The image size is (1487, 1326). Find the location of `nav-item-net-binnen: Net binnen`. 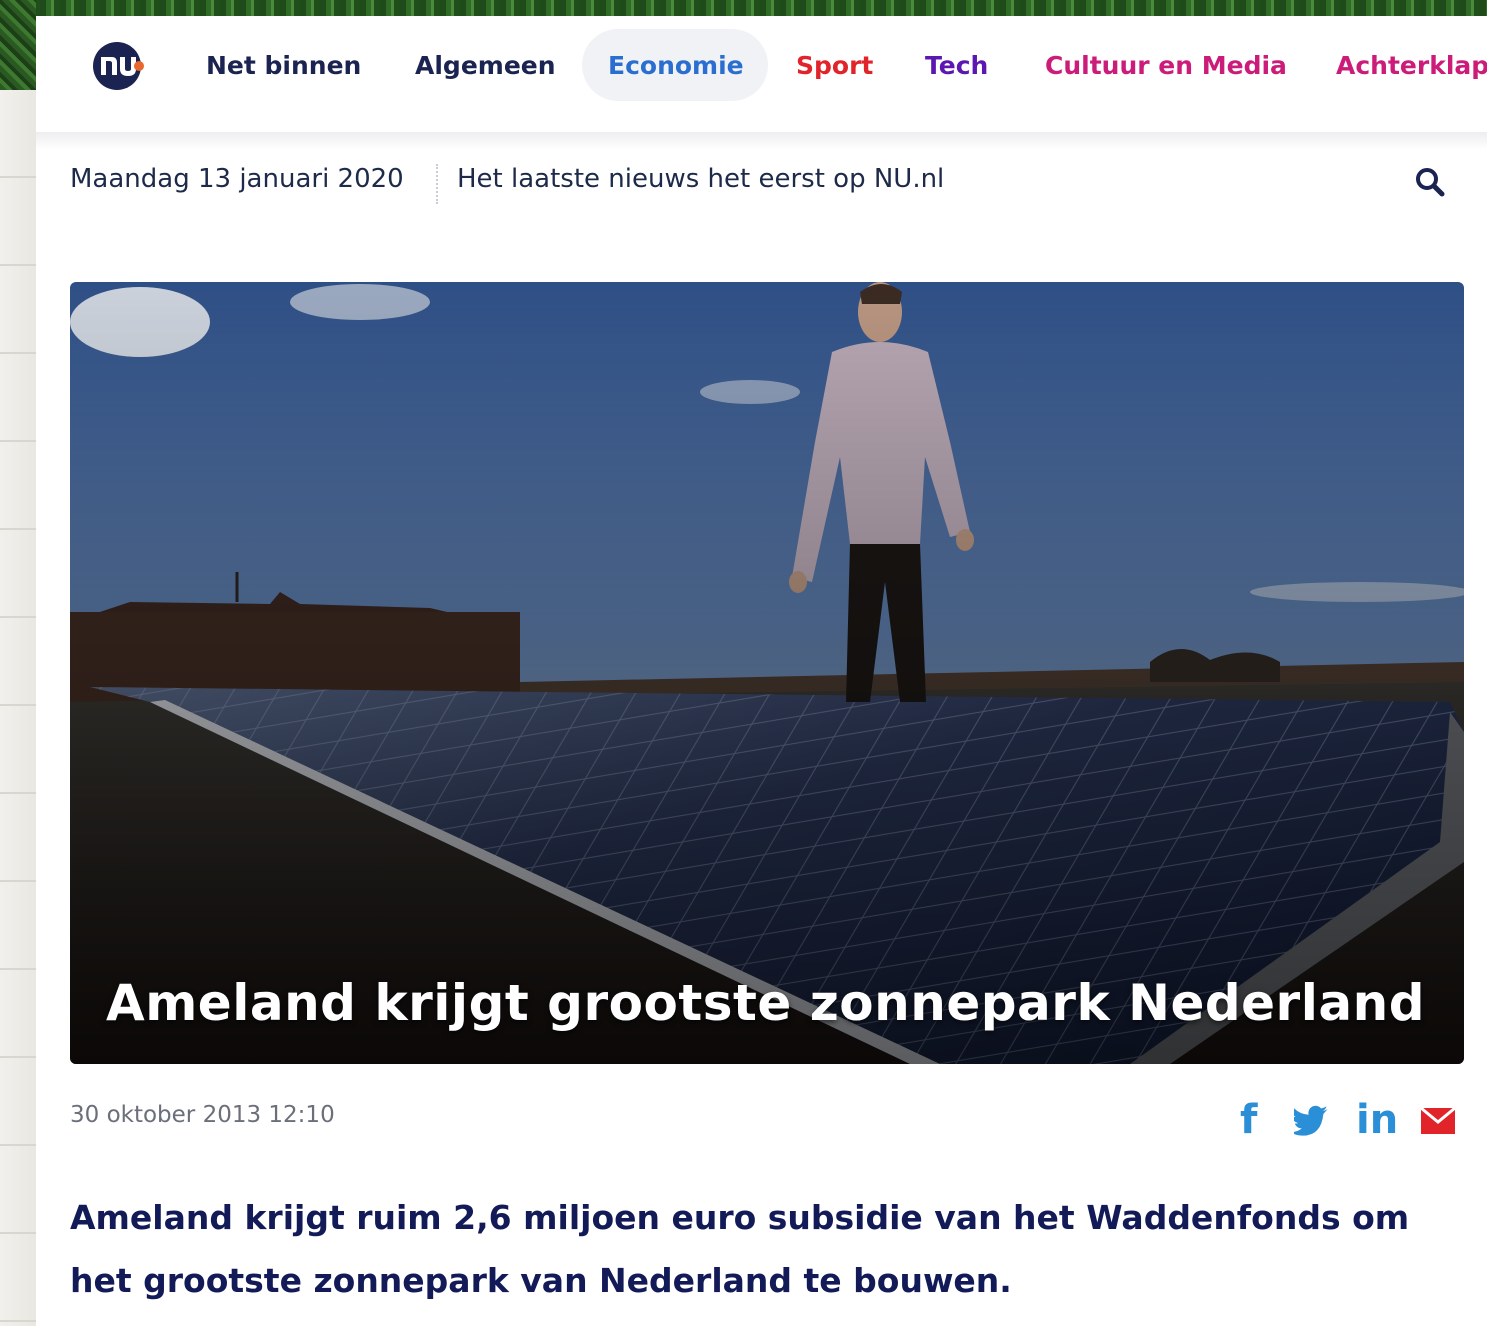

nav-item-net-binnen: Net binnen is located at coordinates (283, 66).